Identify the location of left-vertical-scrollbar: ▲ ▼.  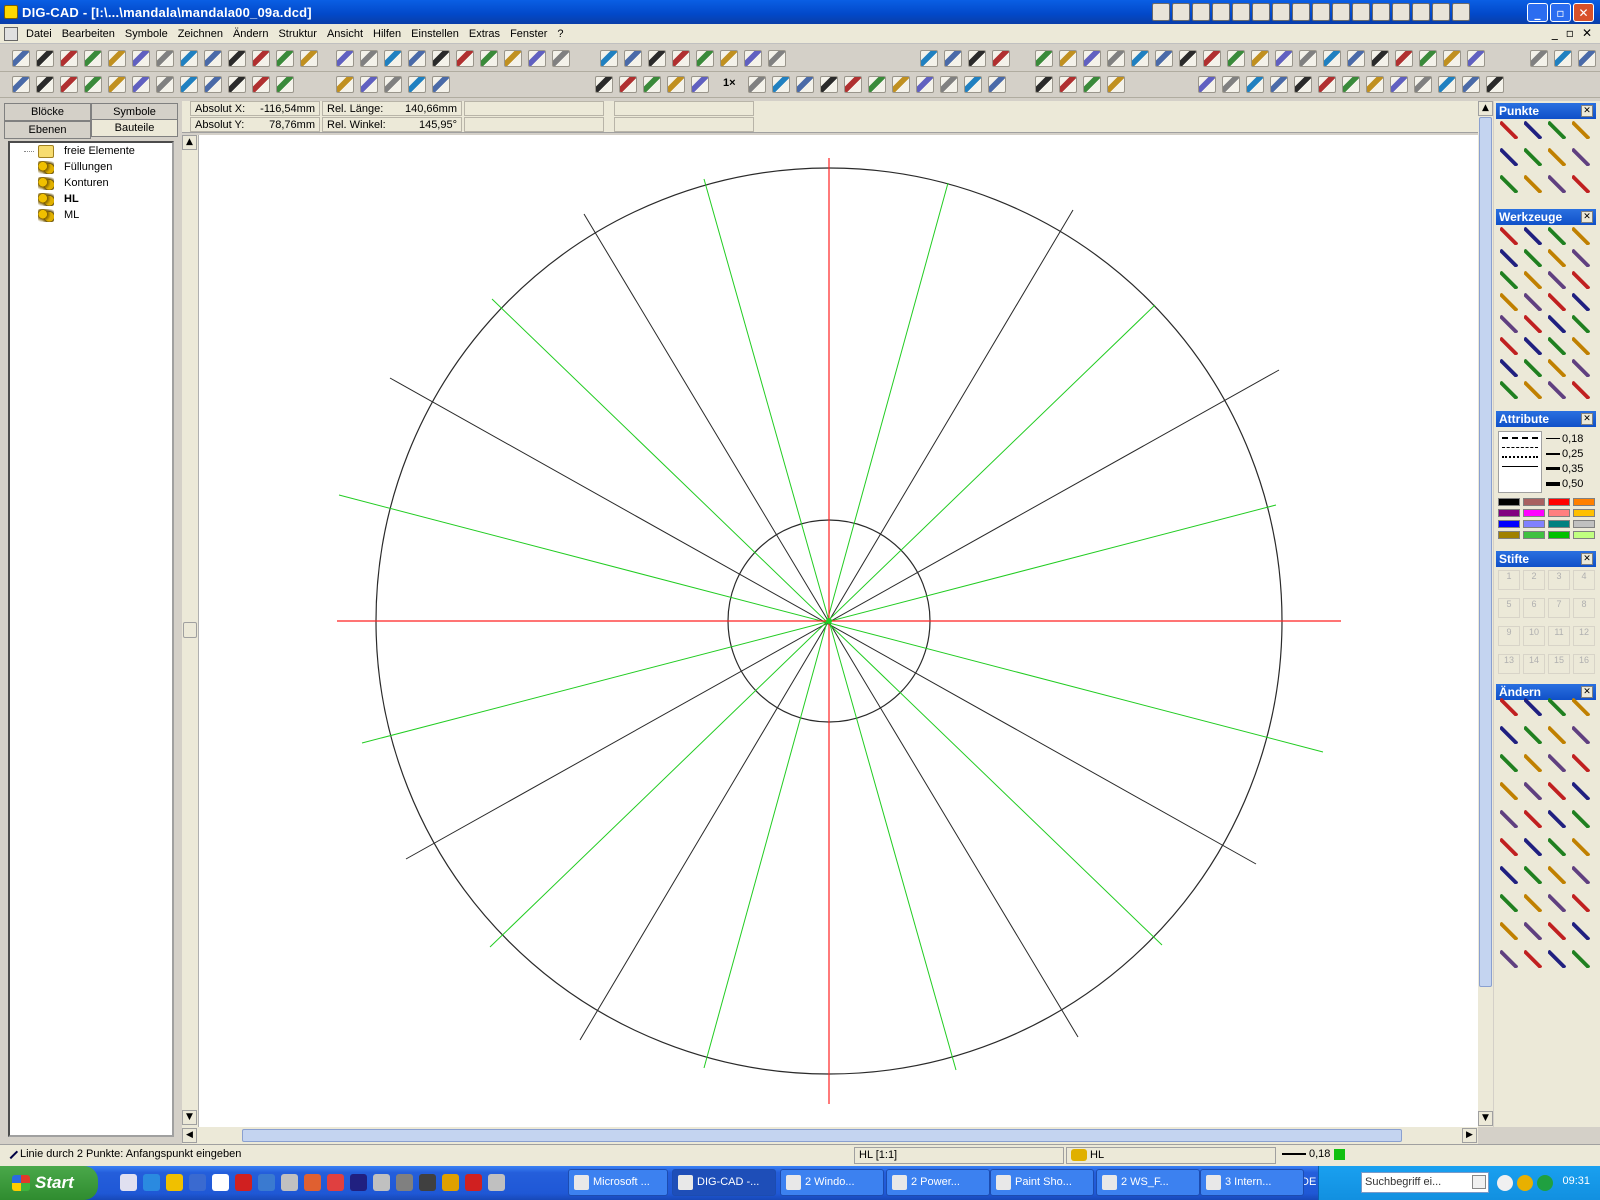
(190, 631).